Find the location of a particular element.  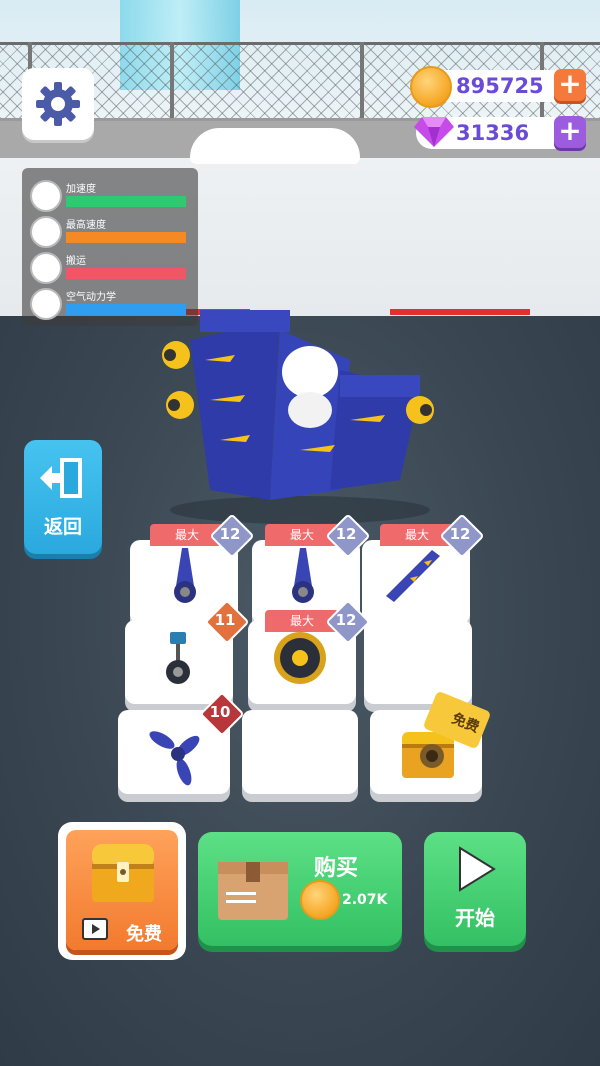

engine-icon is located at coordinates (300, 658).